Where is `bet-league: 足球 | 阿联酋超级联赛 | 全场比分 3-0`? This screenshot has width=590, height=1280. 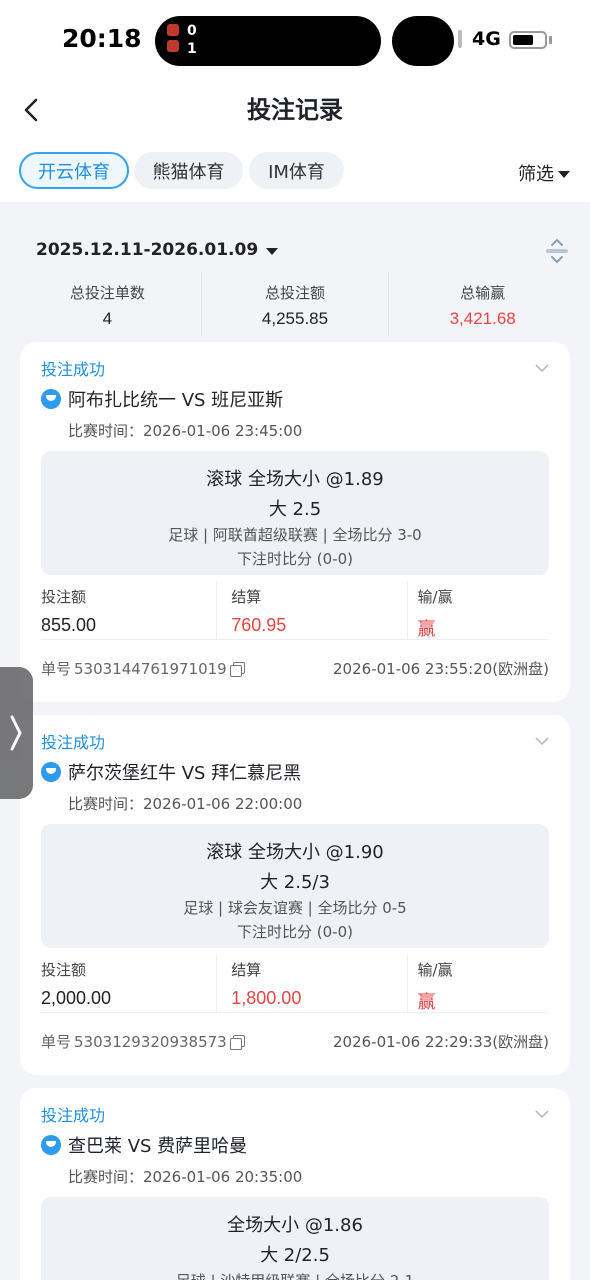 bet-league: 足球 | 阿联酋超级联赛 | 全场比分 3-0 is located at coordinates (295, 535).